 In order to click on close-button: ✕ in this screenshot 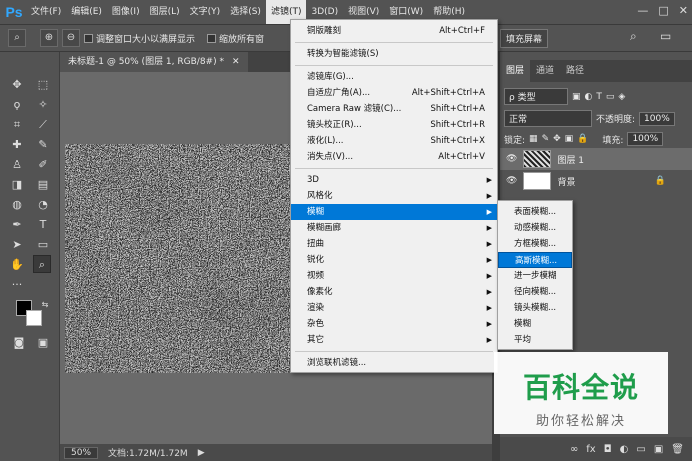, I will do `click(683, 10)`.